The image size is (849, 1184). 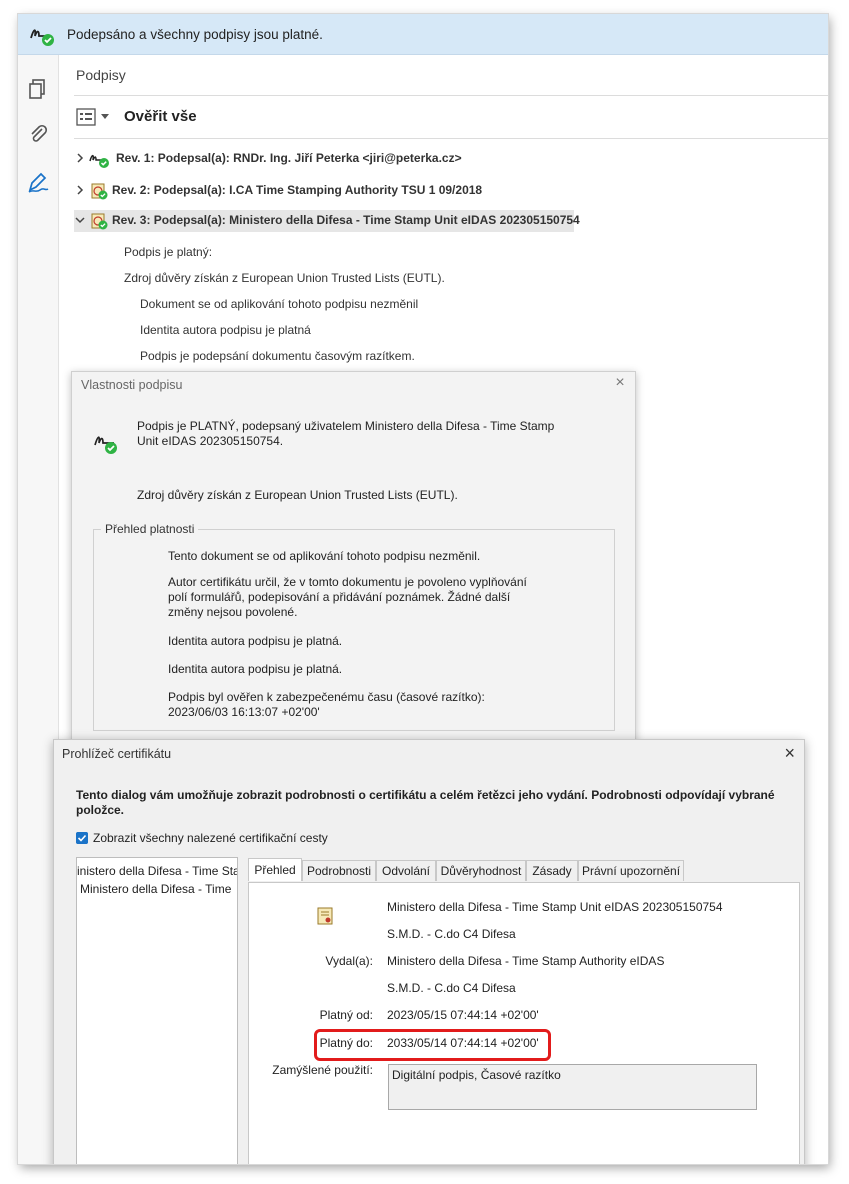 What do you see at coordinates (150, 529) in the screenshot?
I see `group-title: Přehled platnosti` at bounding box center [150, 529].